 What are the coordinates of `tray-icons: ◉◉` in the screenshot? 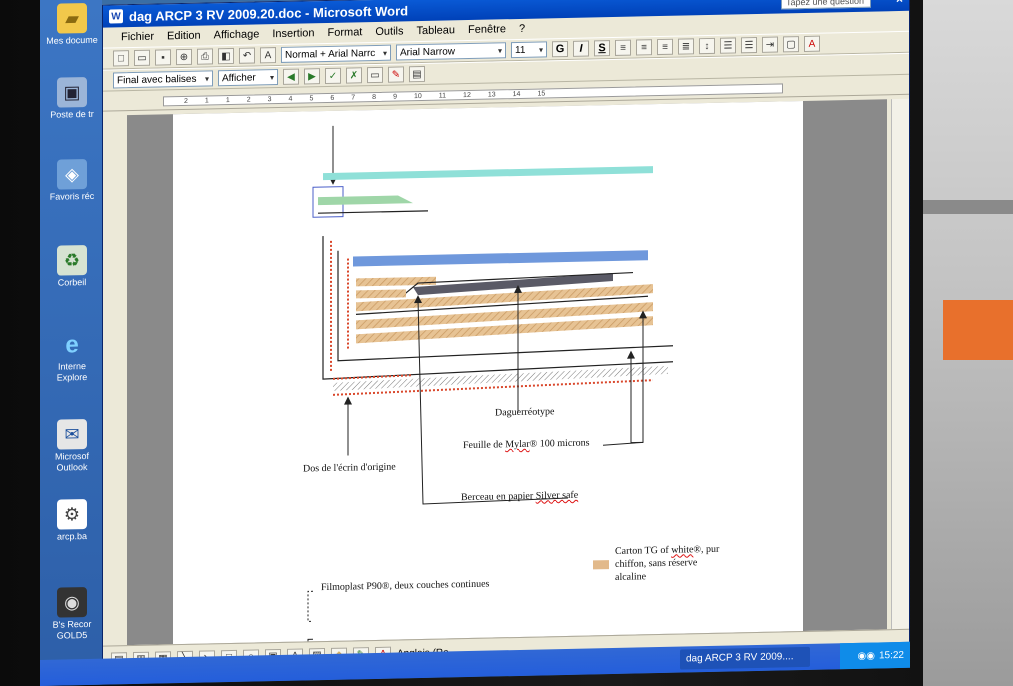 It's located at (866, 655).